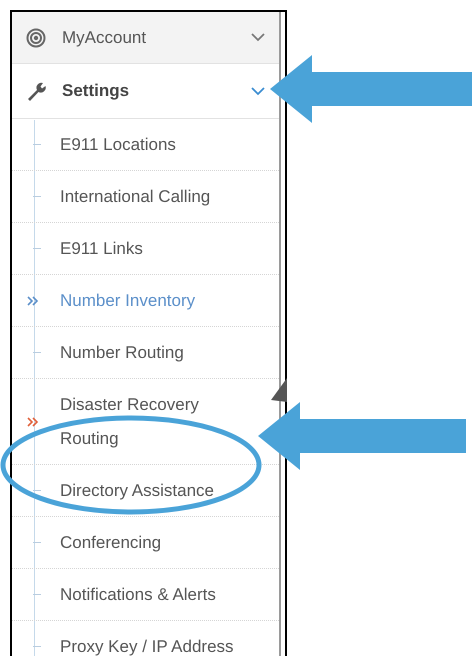 The image size is (472, 656). Describe the element at coordinates (37, 91) in the screenshot. I see `wrench-icon` at that location.